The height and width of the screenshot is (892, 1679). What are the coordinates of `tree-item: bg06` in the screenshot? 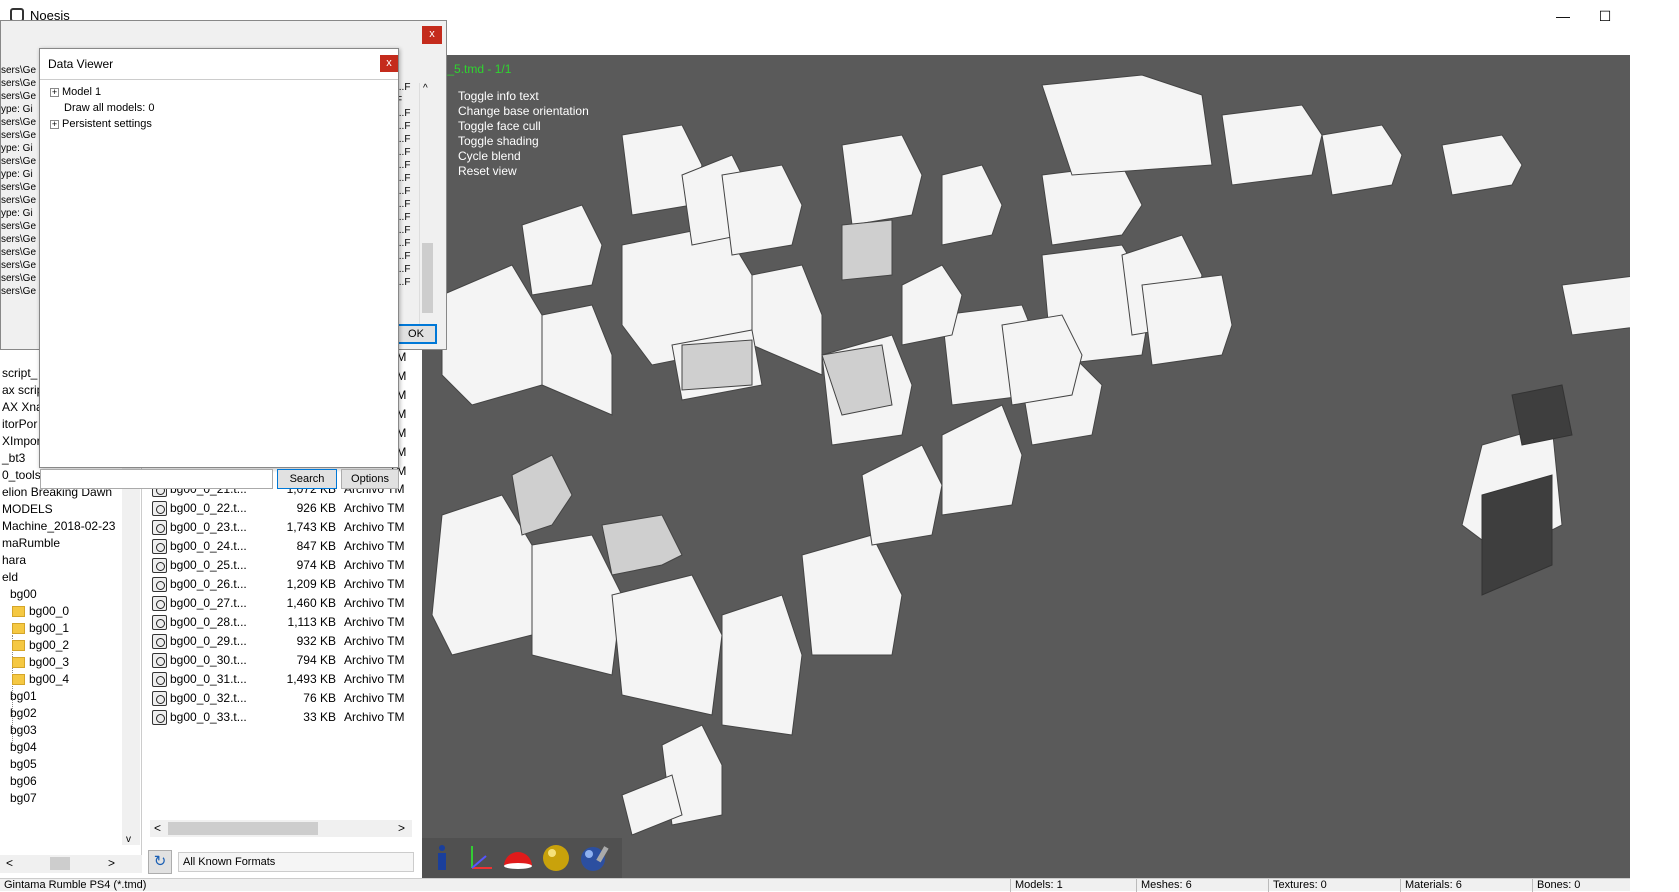 It's located at (23, 781).